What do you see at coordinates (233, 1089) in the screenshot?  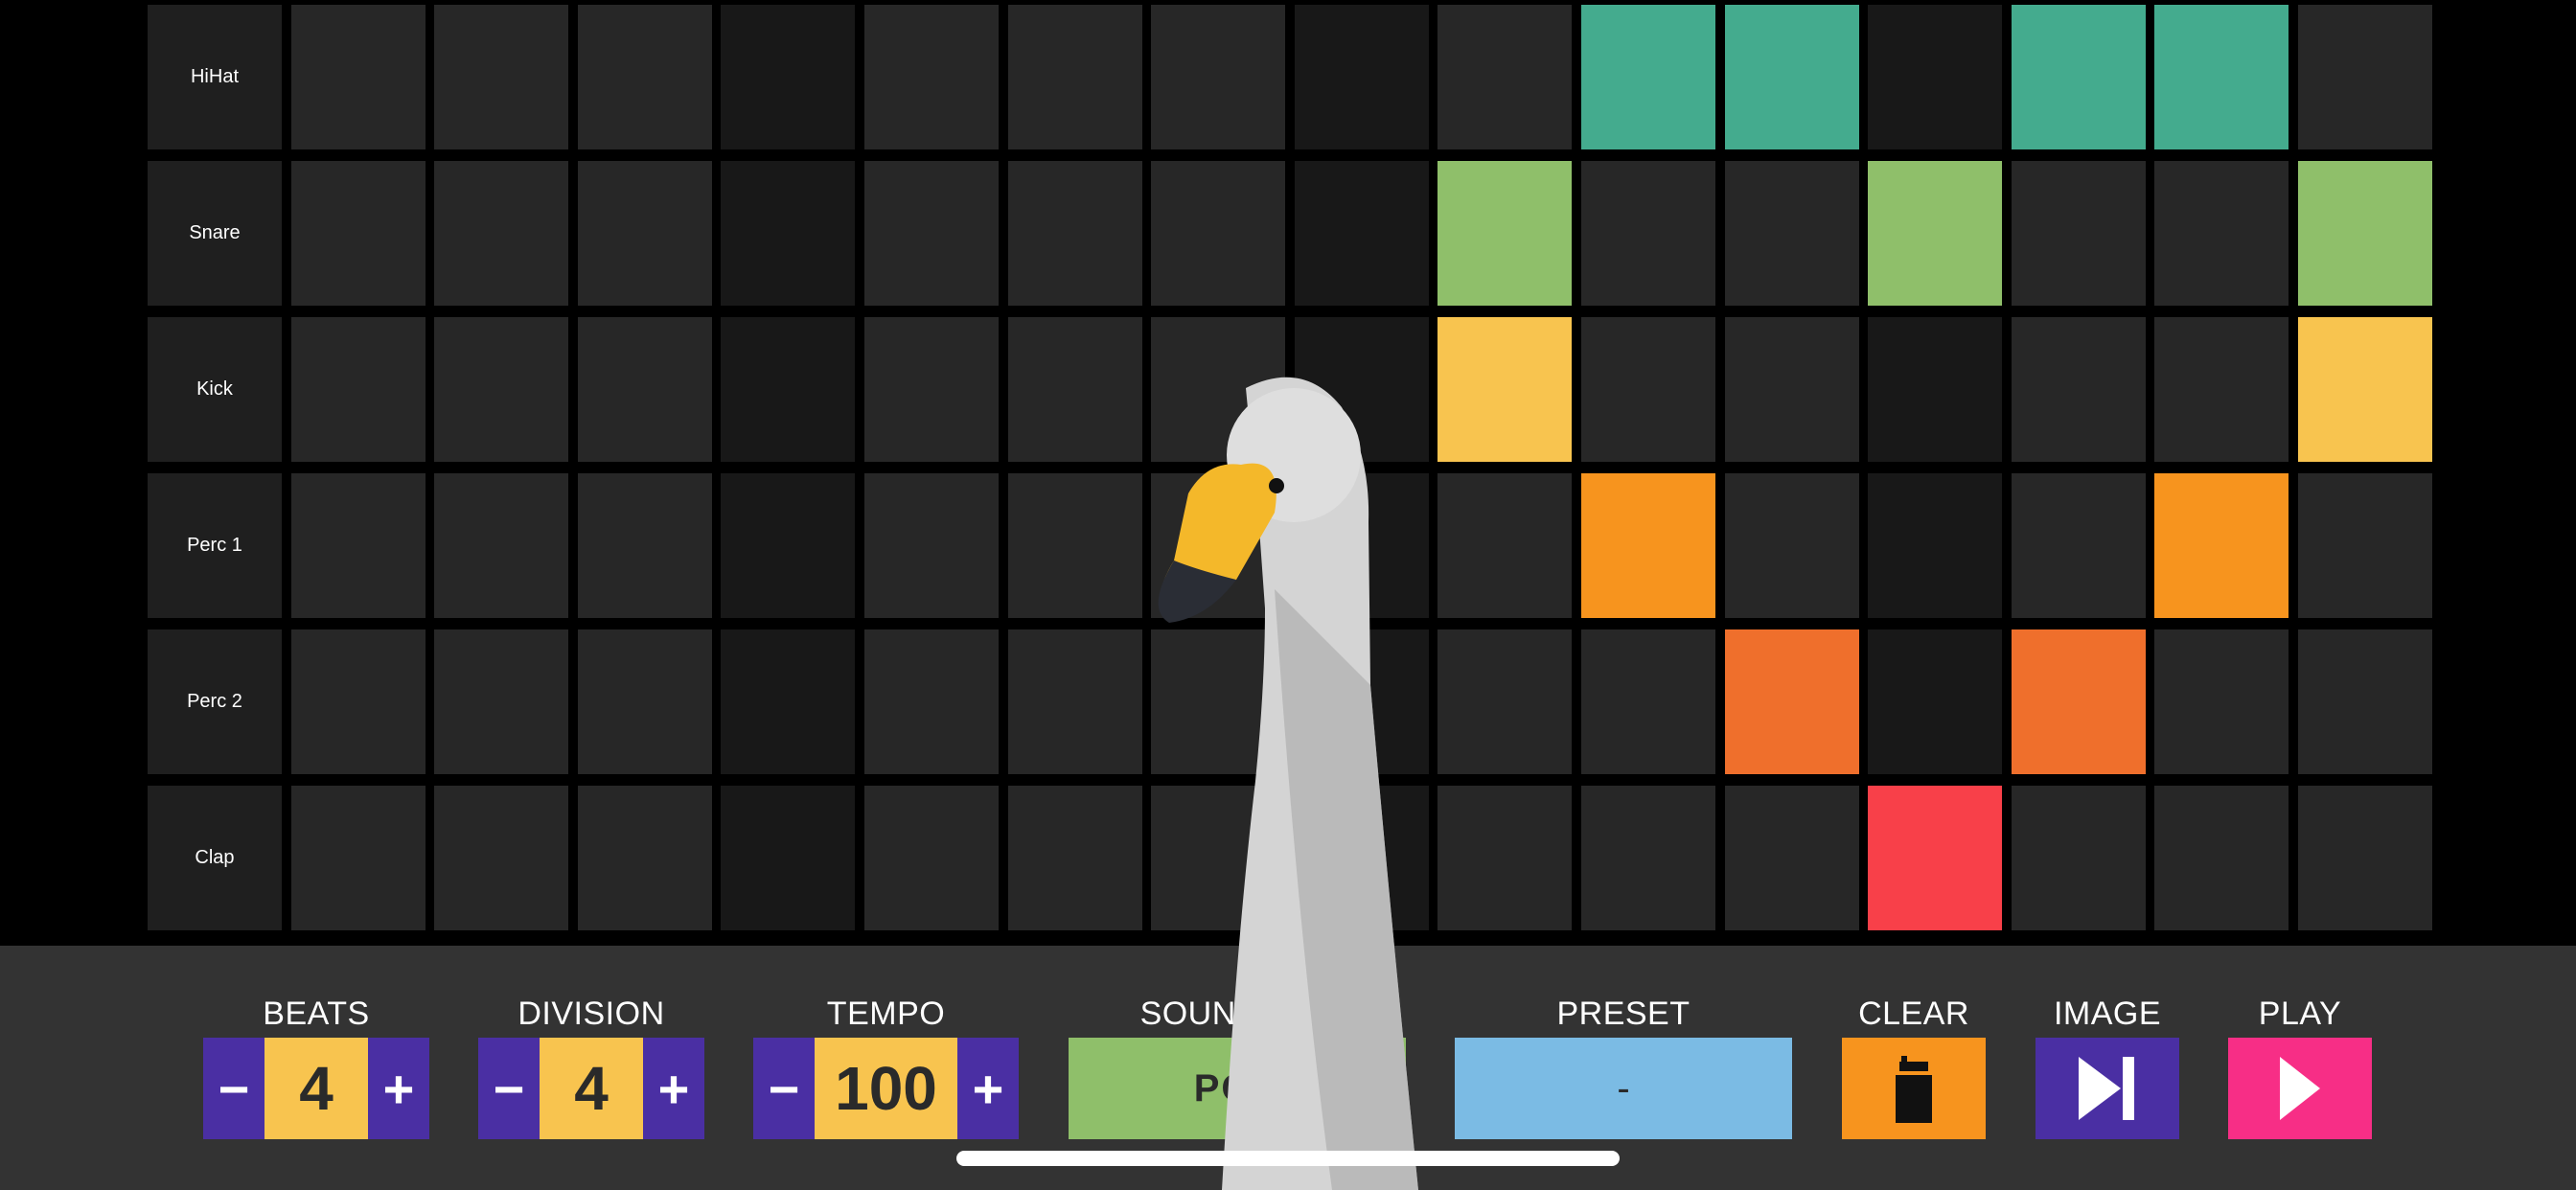 I see `beats-minus-button: −` at bounding box center [233, 1089].